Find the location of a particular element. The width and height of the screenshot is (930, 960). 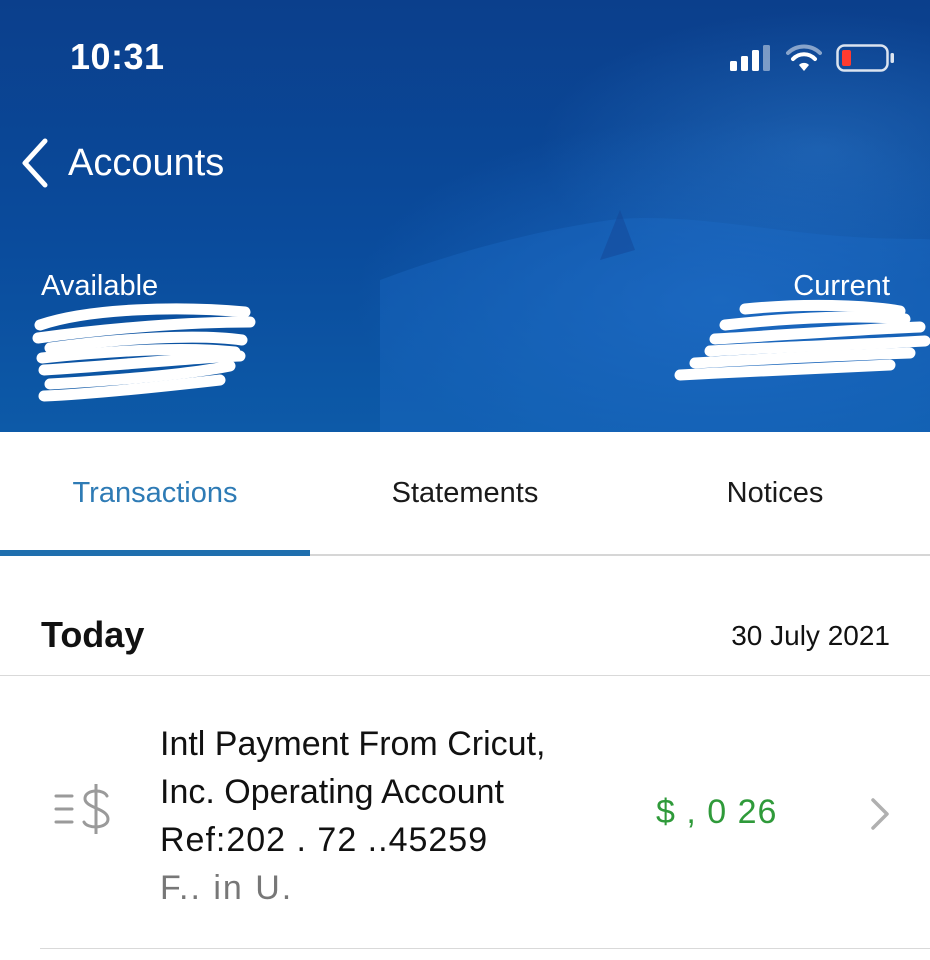

signal-icon is located at coordinates (750, 58).